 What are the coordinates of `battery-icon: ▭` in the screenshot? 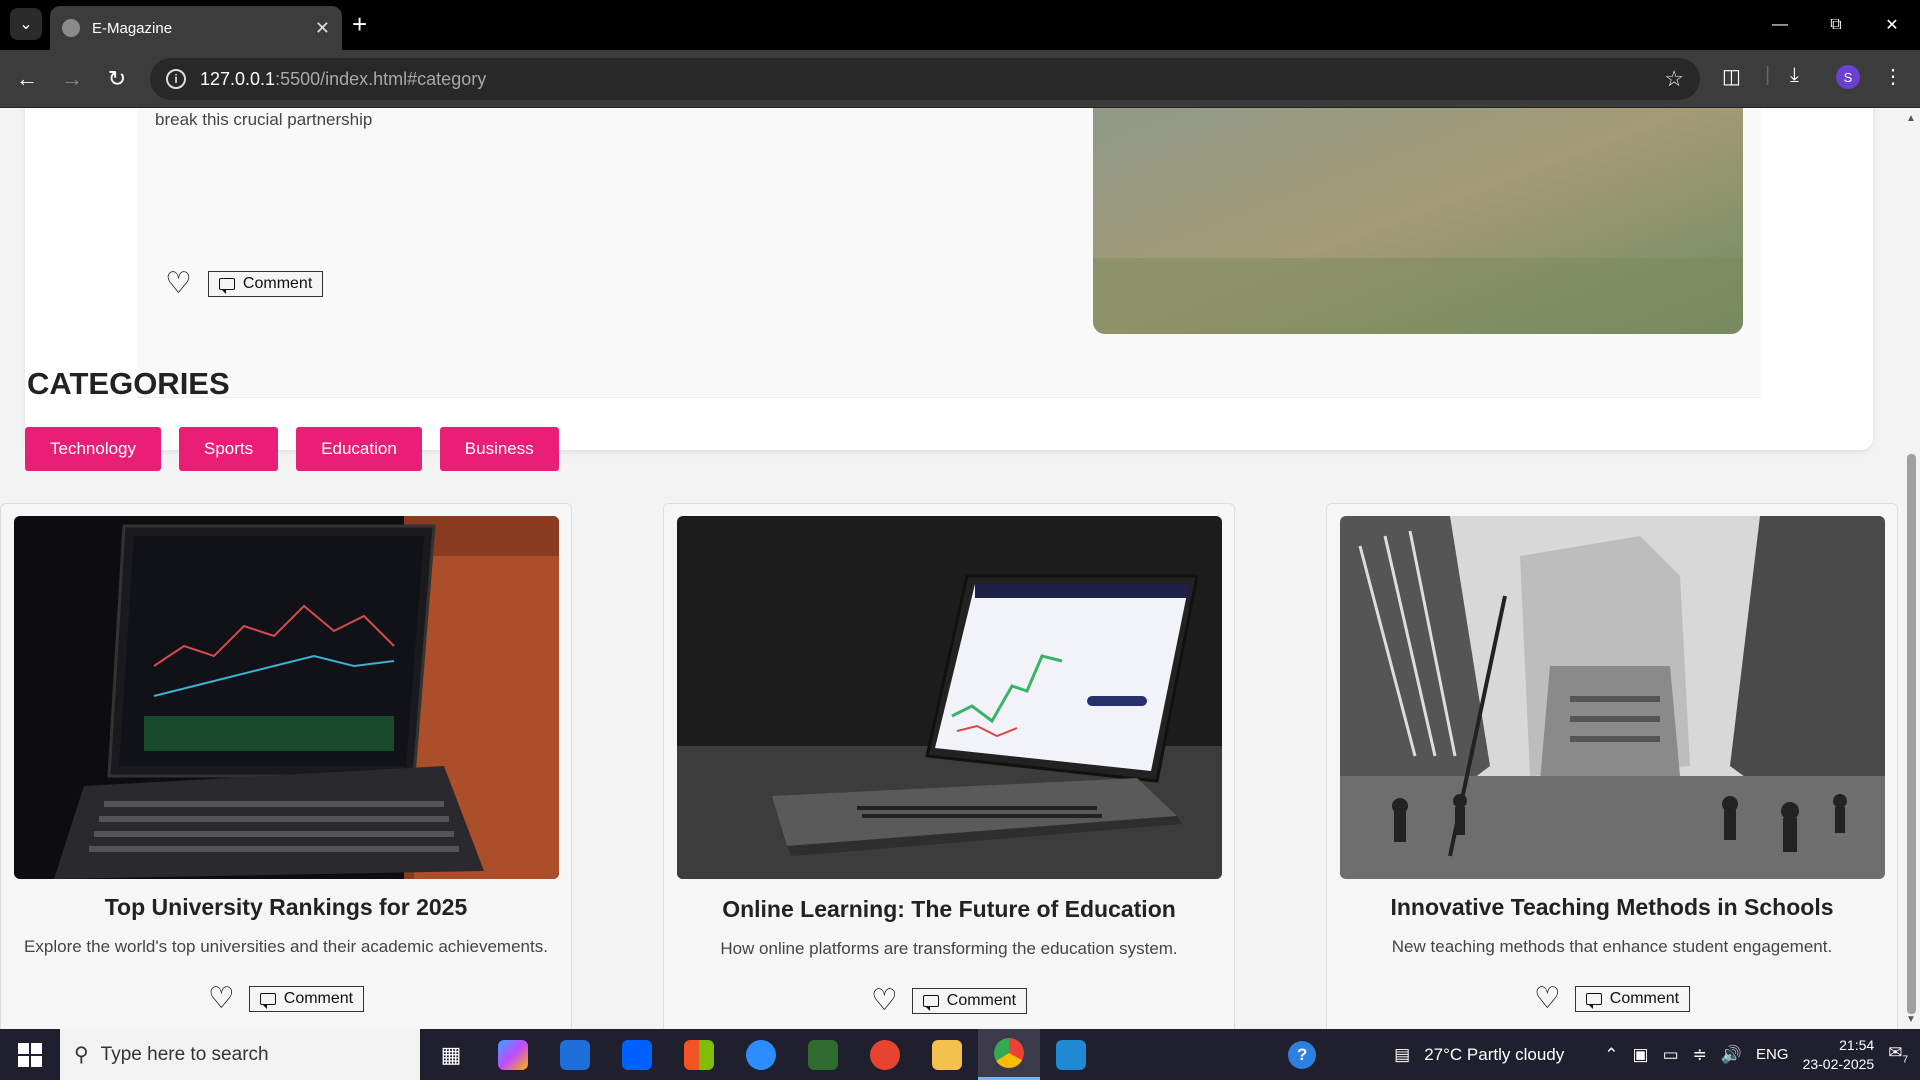 It's located at (1671, 1055).